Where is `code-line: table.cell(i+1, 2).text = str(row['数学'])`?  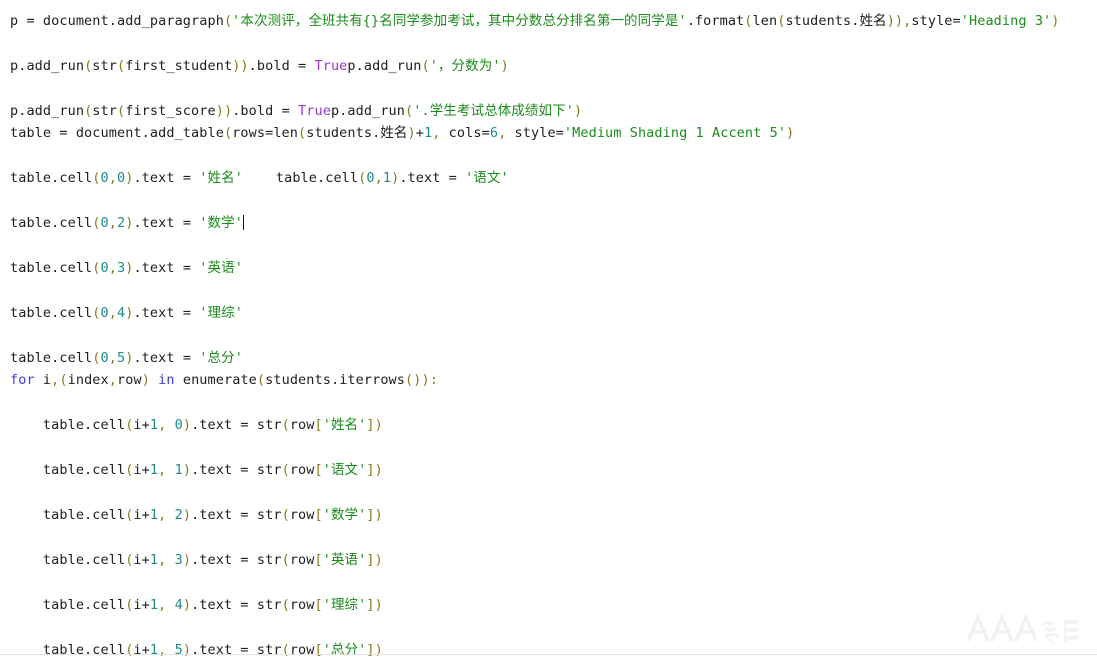 code-line: table.cell(i+1, 2).text = str(row['数学']) is located at coordinates (548, 515).